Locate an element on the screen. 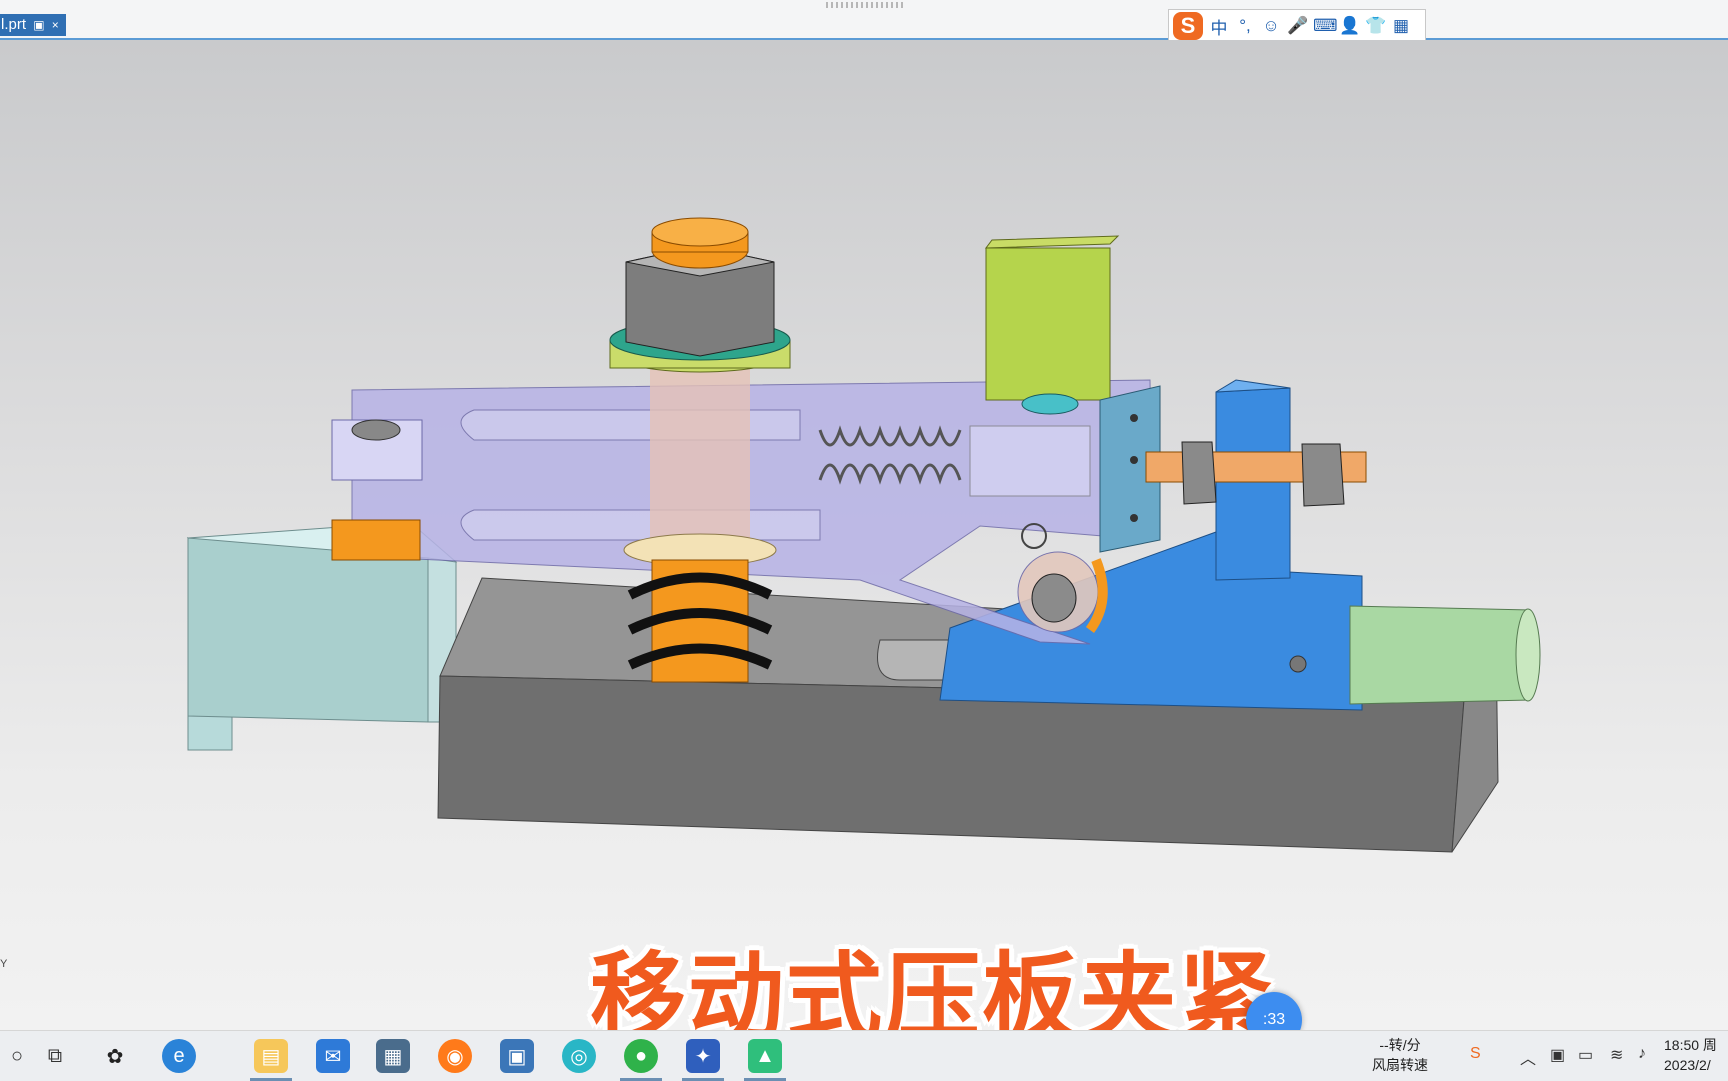  remote-desktop-icon: ▣ is located at coordinates (517, 1056).